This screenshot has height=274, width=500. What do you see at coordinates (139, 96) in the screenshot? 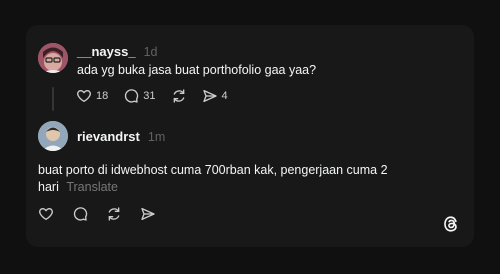
I see `comment-button: 31` at bounding box center [139, 96].